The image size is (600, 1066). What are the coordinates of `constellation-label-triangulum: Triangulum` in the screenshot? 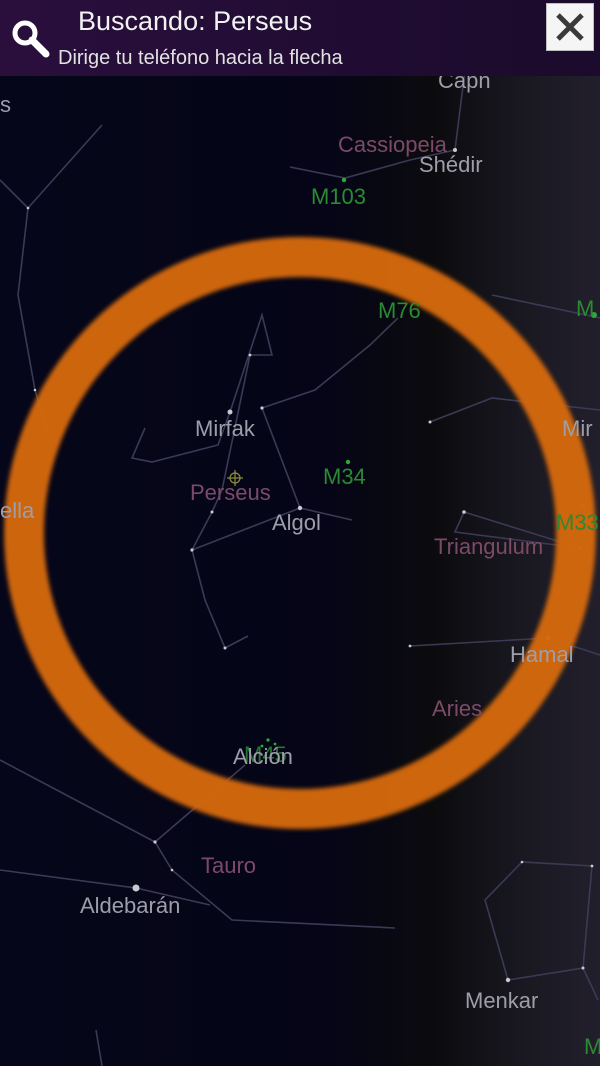 It's located at (488, 547).